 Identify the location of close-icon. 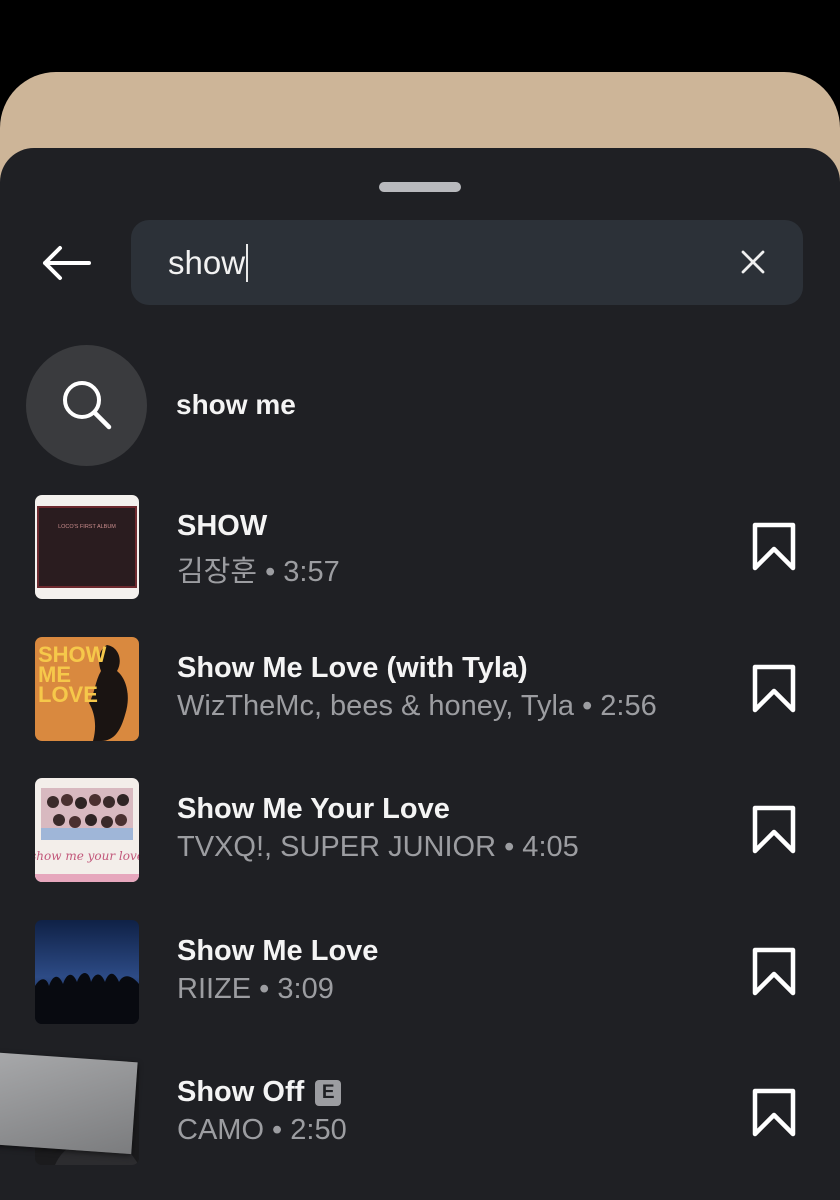
(753, 262).